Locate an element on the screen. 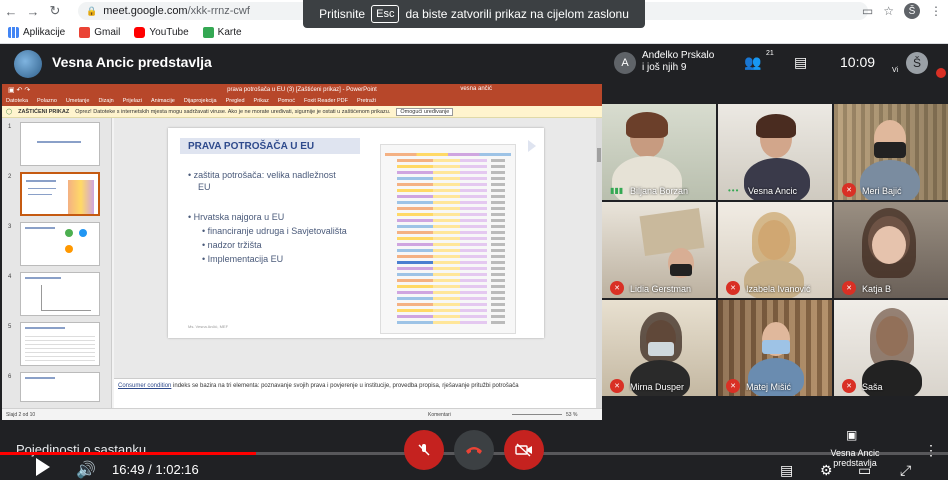  participant-tile: ✕ Saša is located at coordinates (891, 348).